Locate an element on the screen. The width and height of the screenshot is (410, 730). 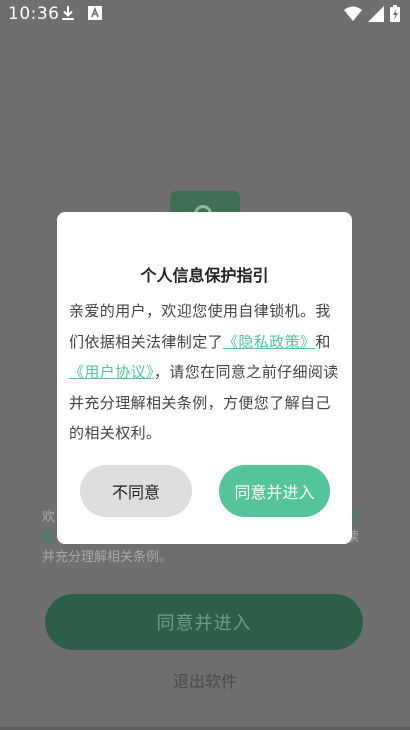
dialog-body-and: 和 is located at coordinates (323, 341).